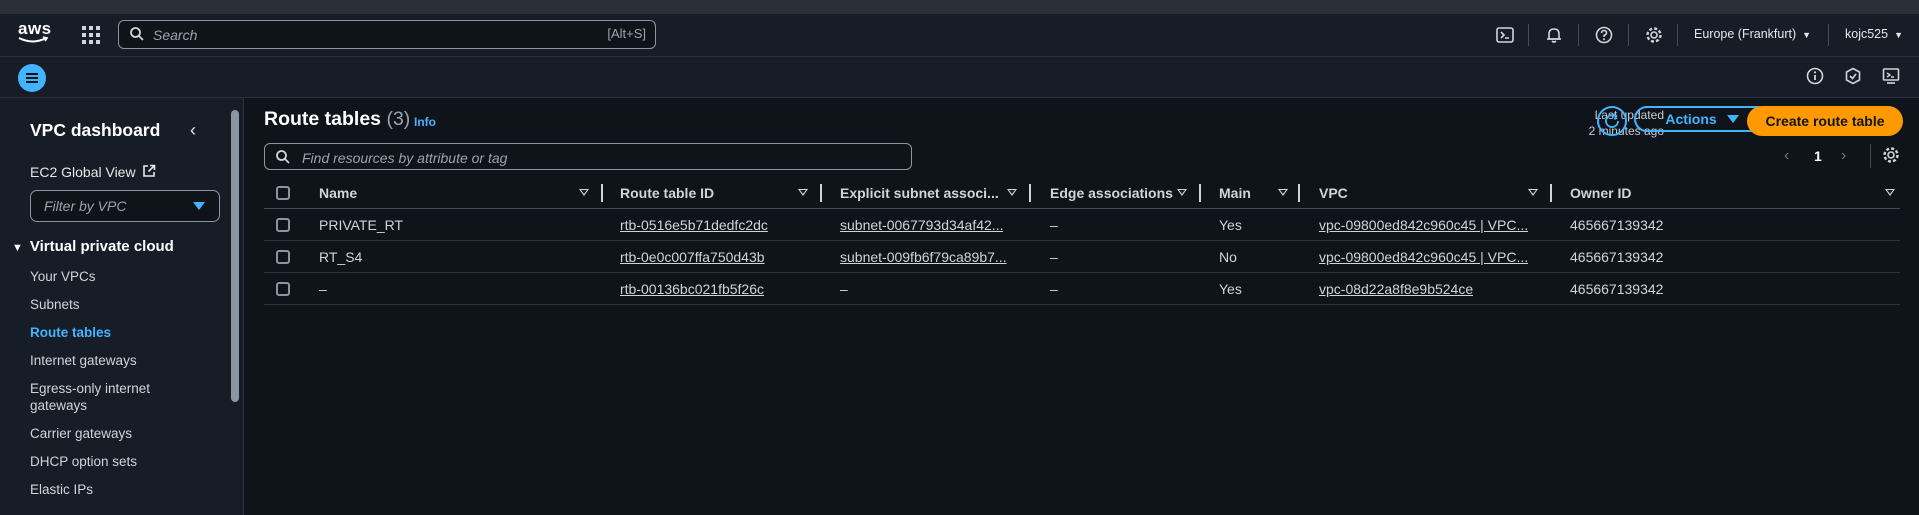  Describe the element at coordinates (597, 157) in the screenshot. I see `resource-filter-input` at that location.